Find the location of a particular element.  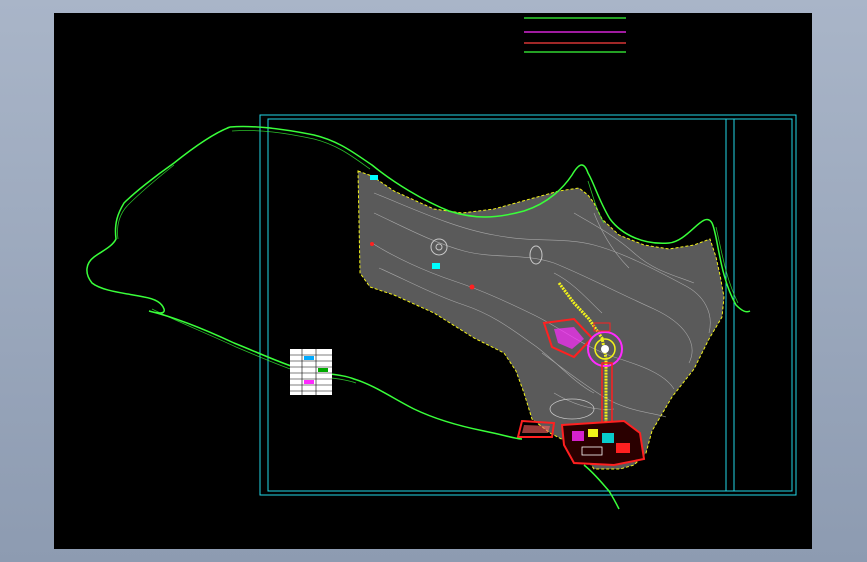

building-cluster-lower is located at coordinates (581, 443).